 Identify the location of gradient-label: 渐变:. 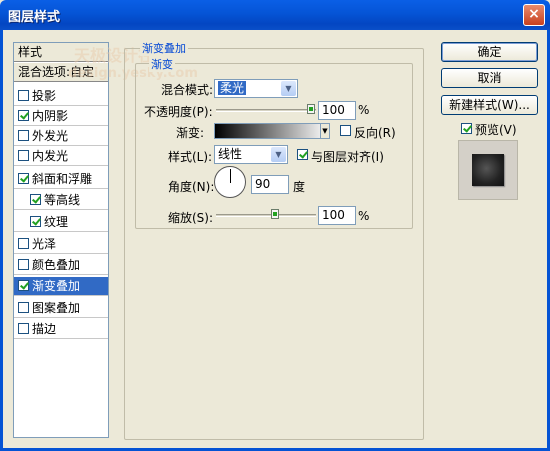
(190, 133).